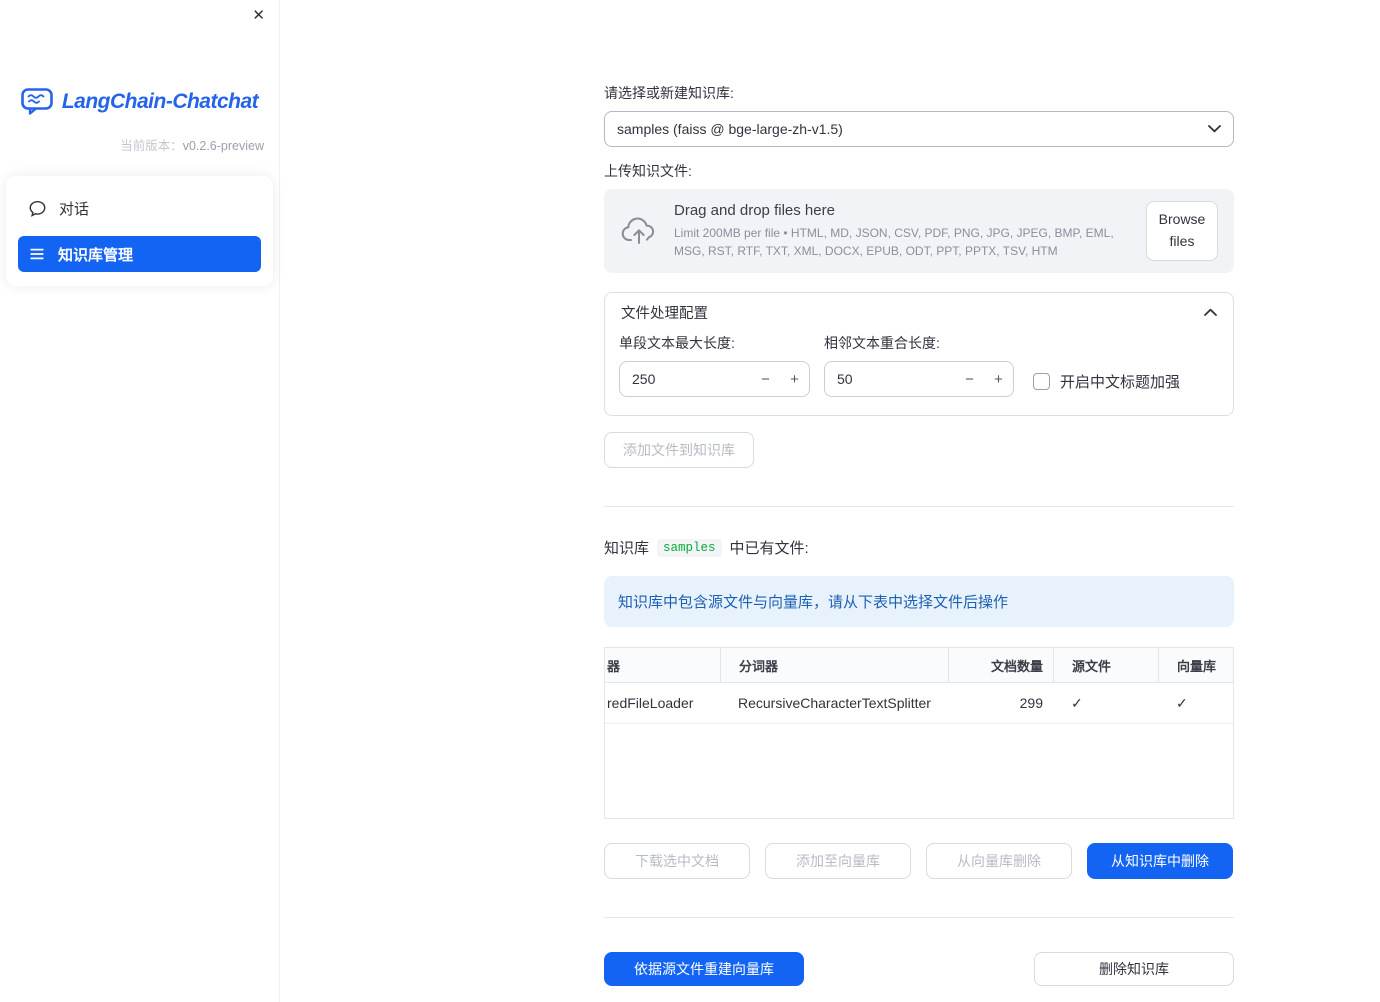  I want to click on version-label: 当前版本：, so click(151, 146).